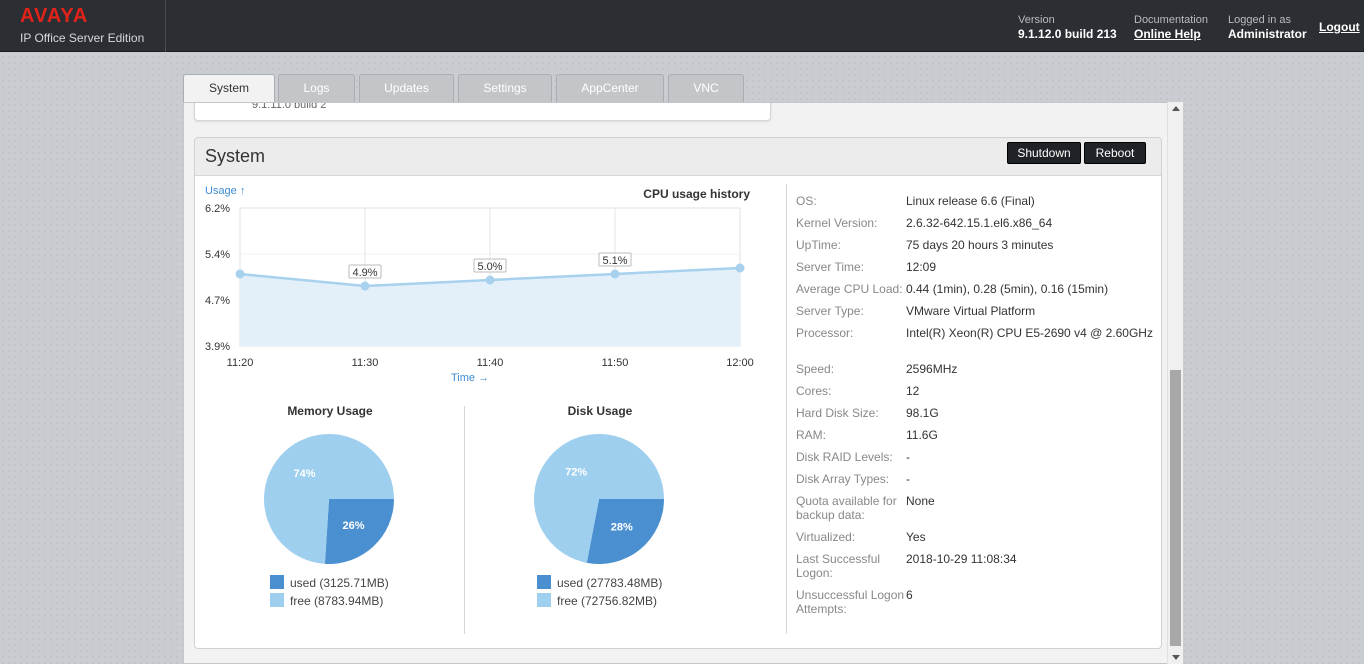 The height and width of the screenshot is (664, 1364). I want to click on logged-in-label: Logged in as, so click(1259, 20).